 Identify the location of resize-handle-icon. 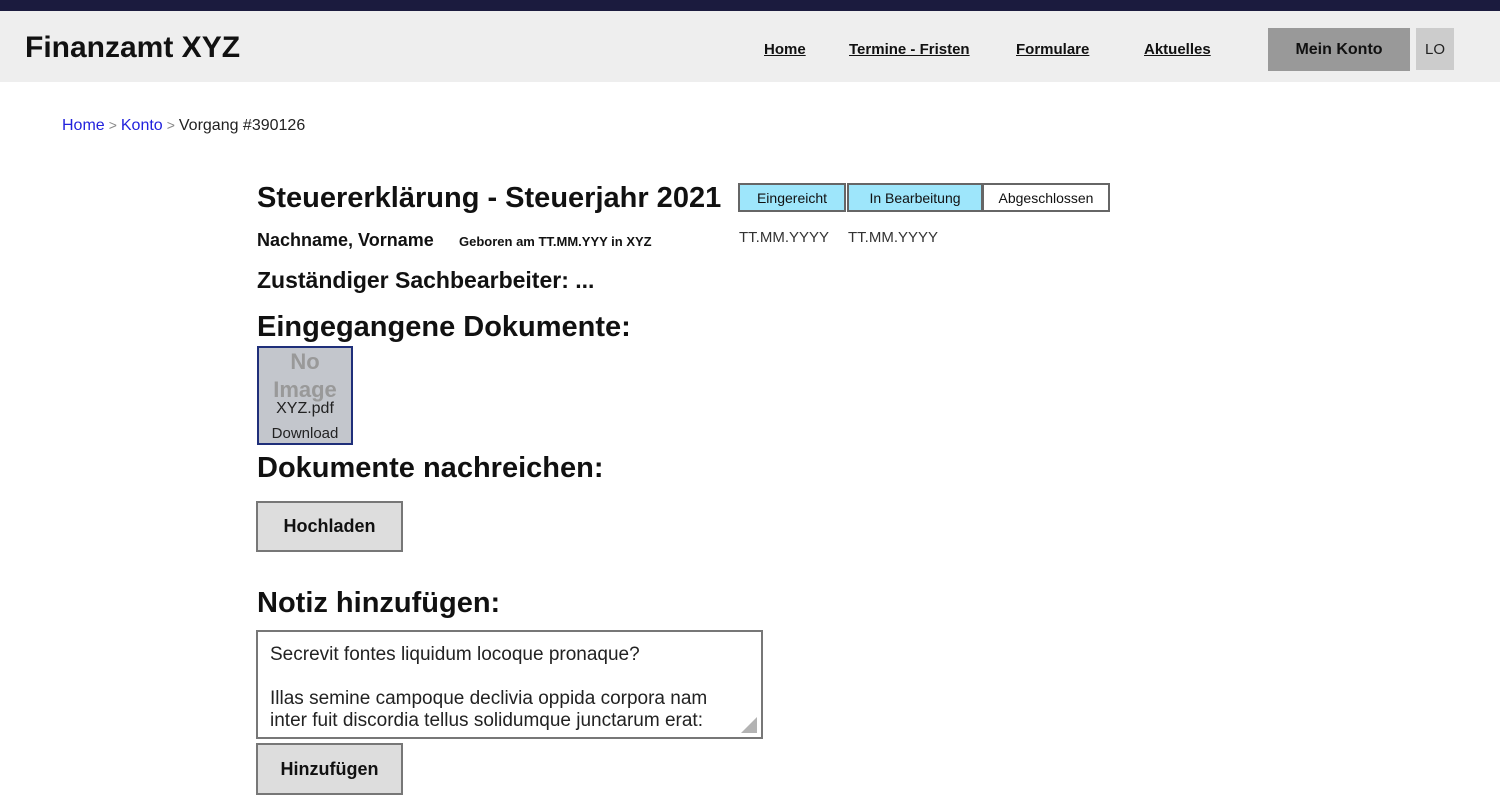
(749, 725).